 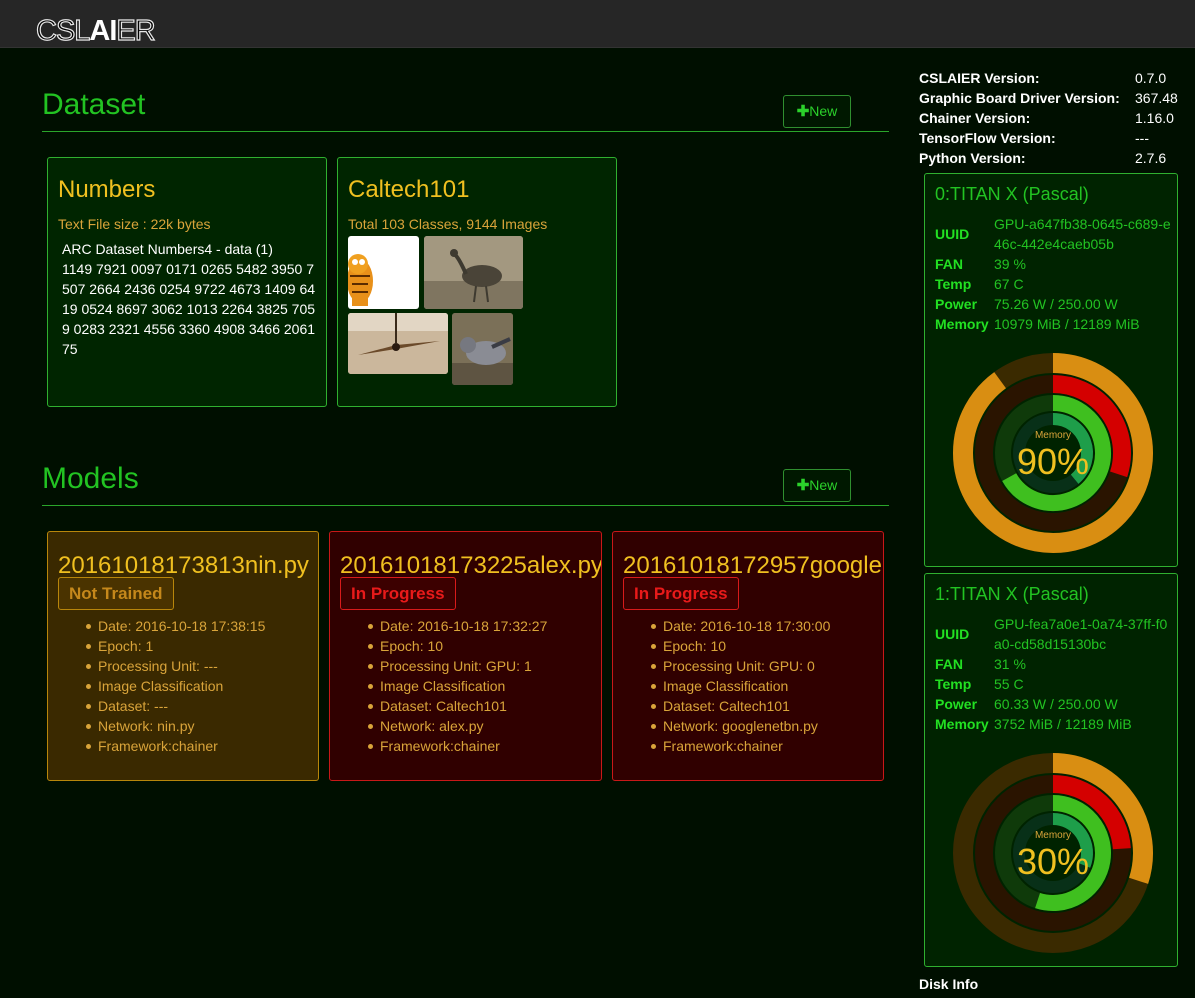 I want to click on list-item: Date: 2016-10-18 17:30:00, so click(x=740, y=626).